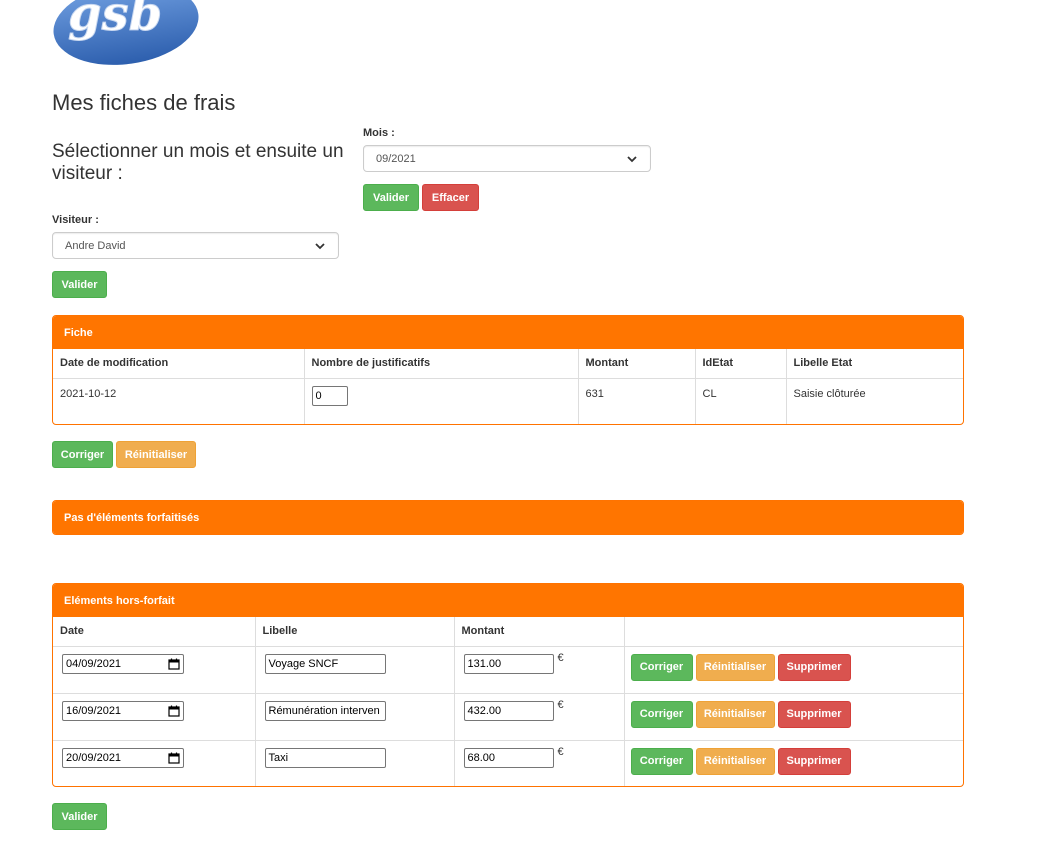 This screenshot has height=856, width=1063. What do you see at coordinates (441, 401) in the screenshot?
I see `nb-justificatifs-cell: 0` at bounding box center [441, 401].